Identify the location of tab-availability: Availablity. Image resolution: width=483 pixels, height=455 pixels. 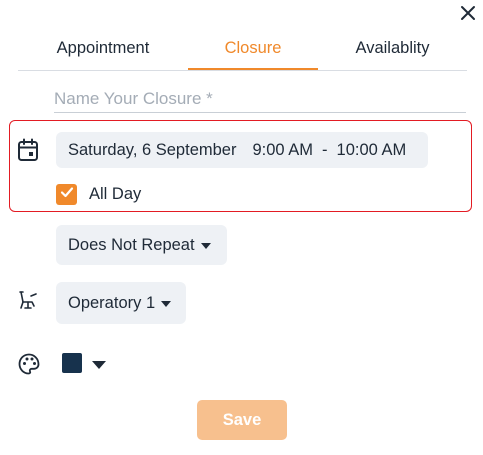
(392, 49).